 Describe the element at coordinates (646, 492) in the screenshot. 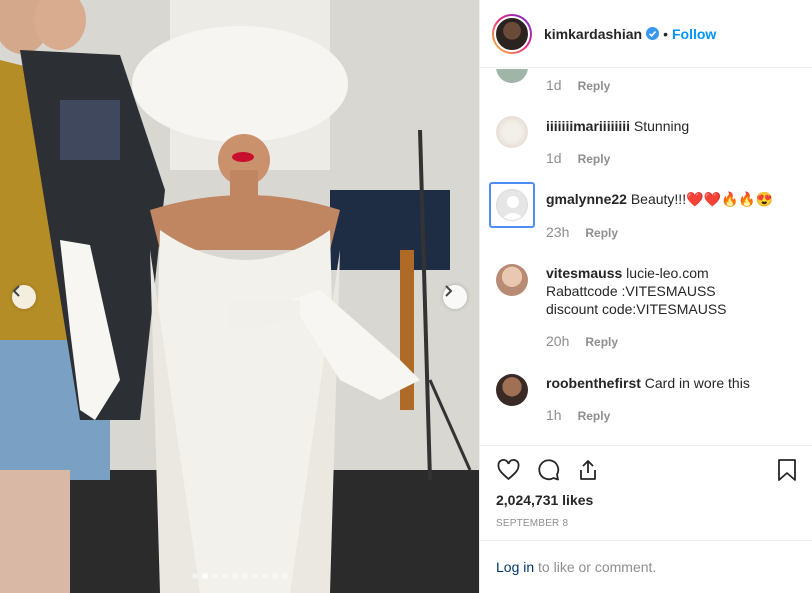

I see `post-actions: 2,024,731 likes SEPTEMBER 8` at that location.